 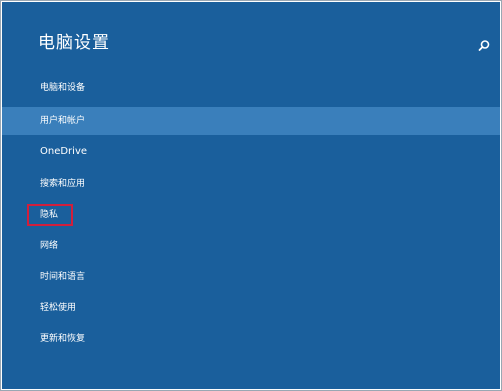 I want to click on page-title: 电脑设置, so click(x=74, y=43).